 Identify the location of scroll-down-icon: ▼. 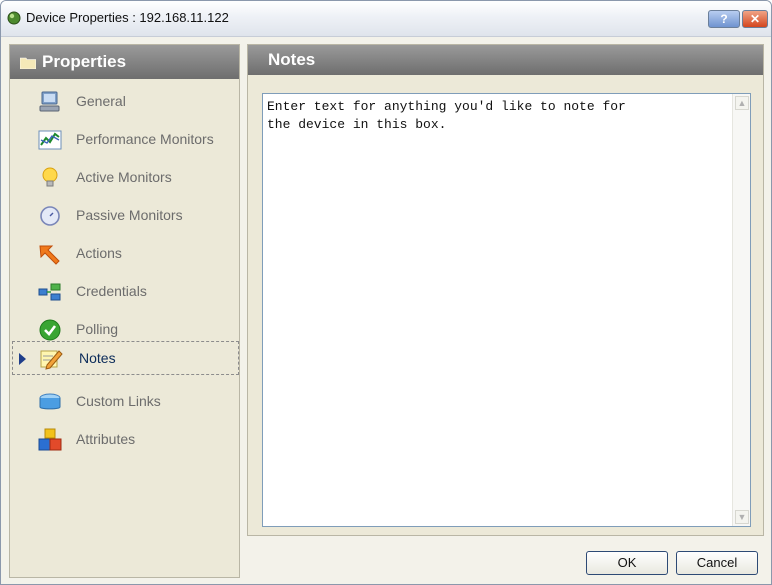
(742, 517).